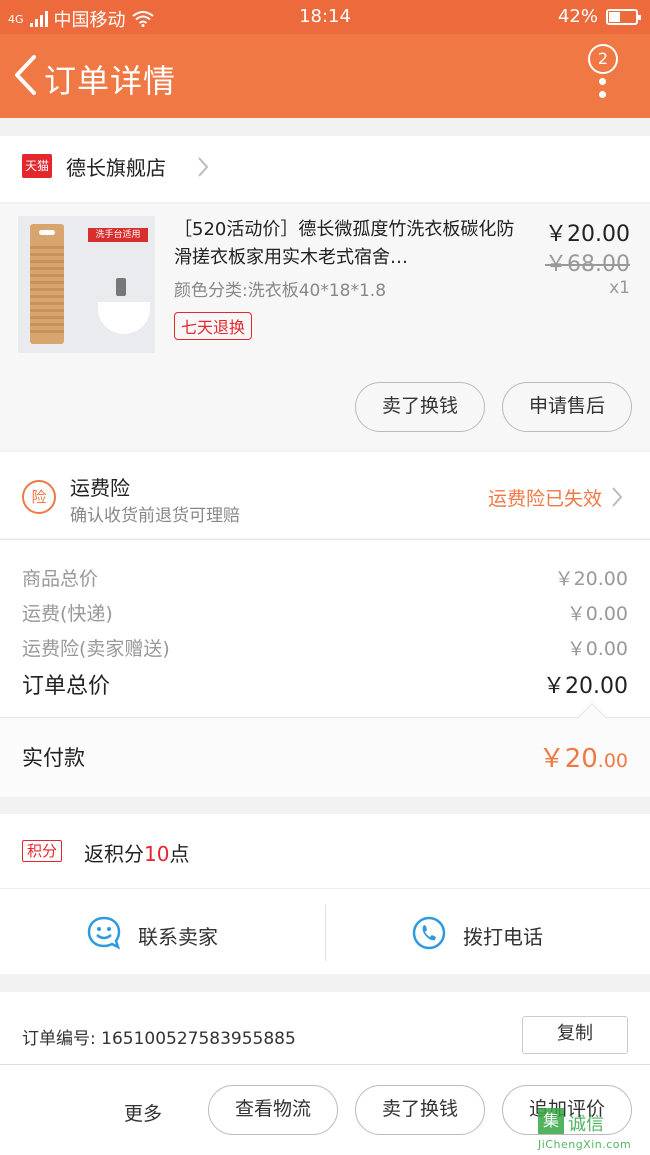  Describe the element at coordinates (179, 854) in the screenshot. I see `points-suffix: 点` at that location.